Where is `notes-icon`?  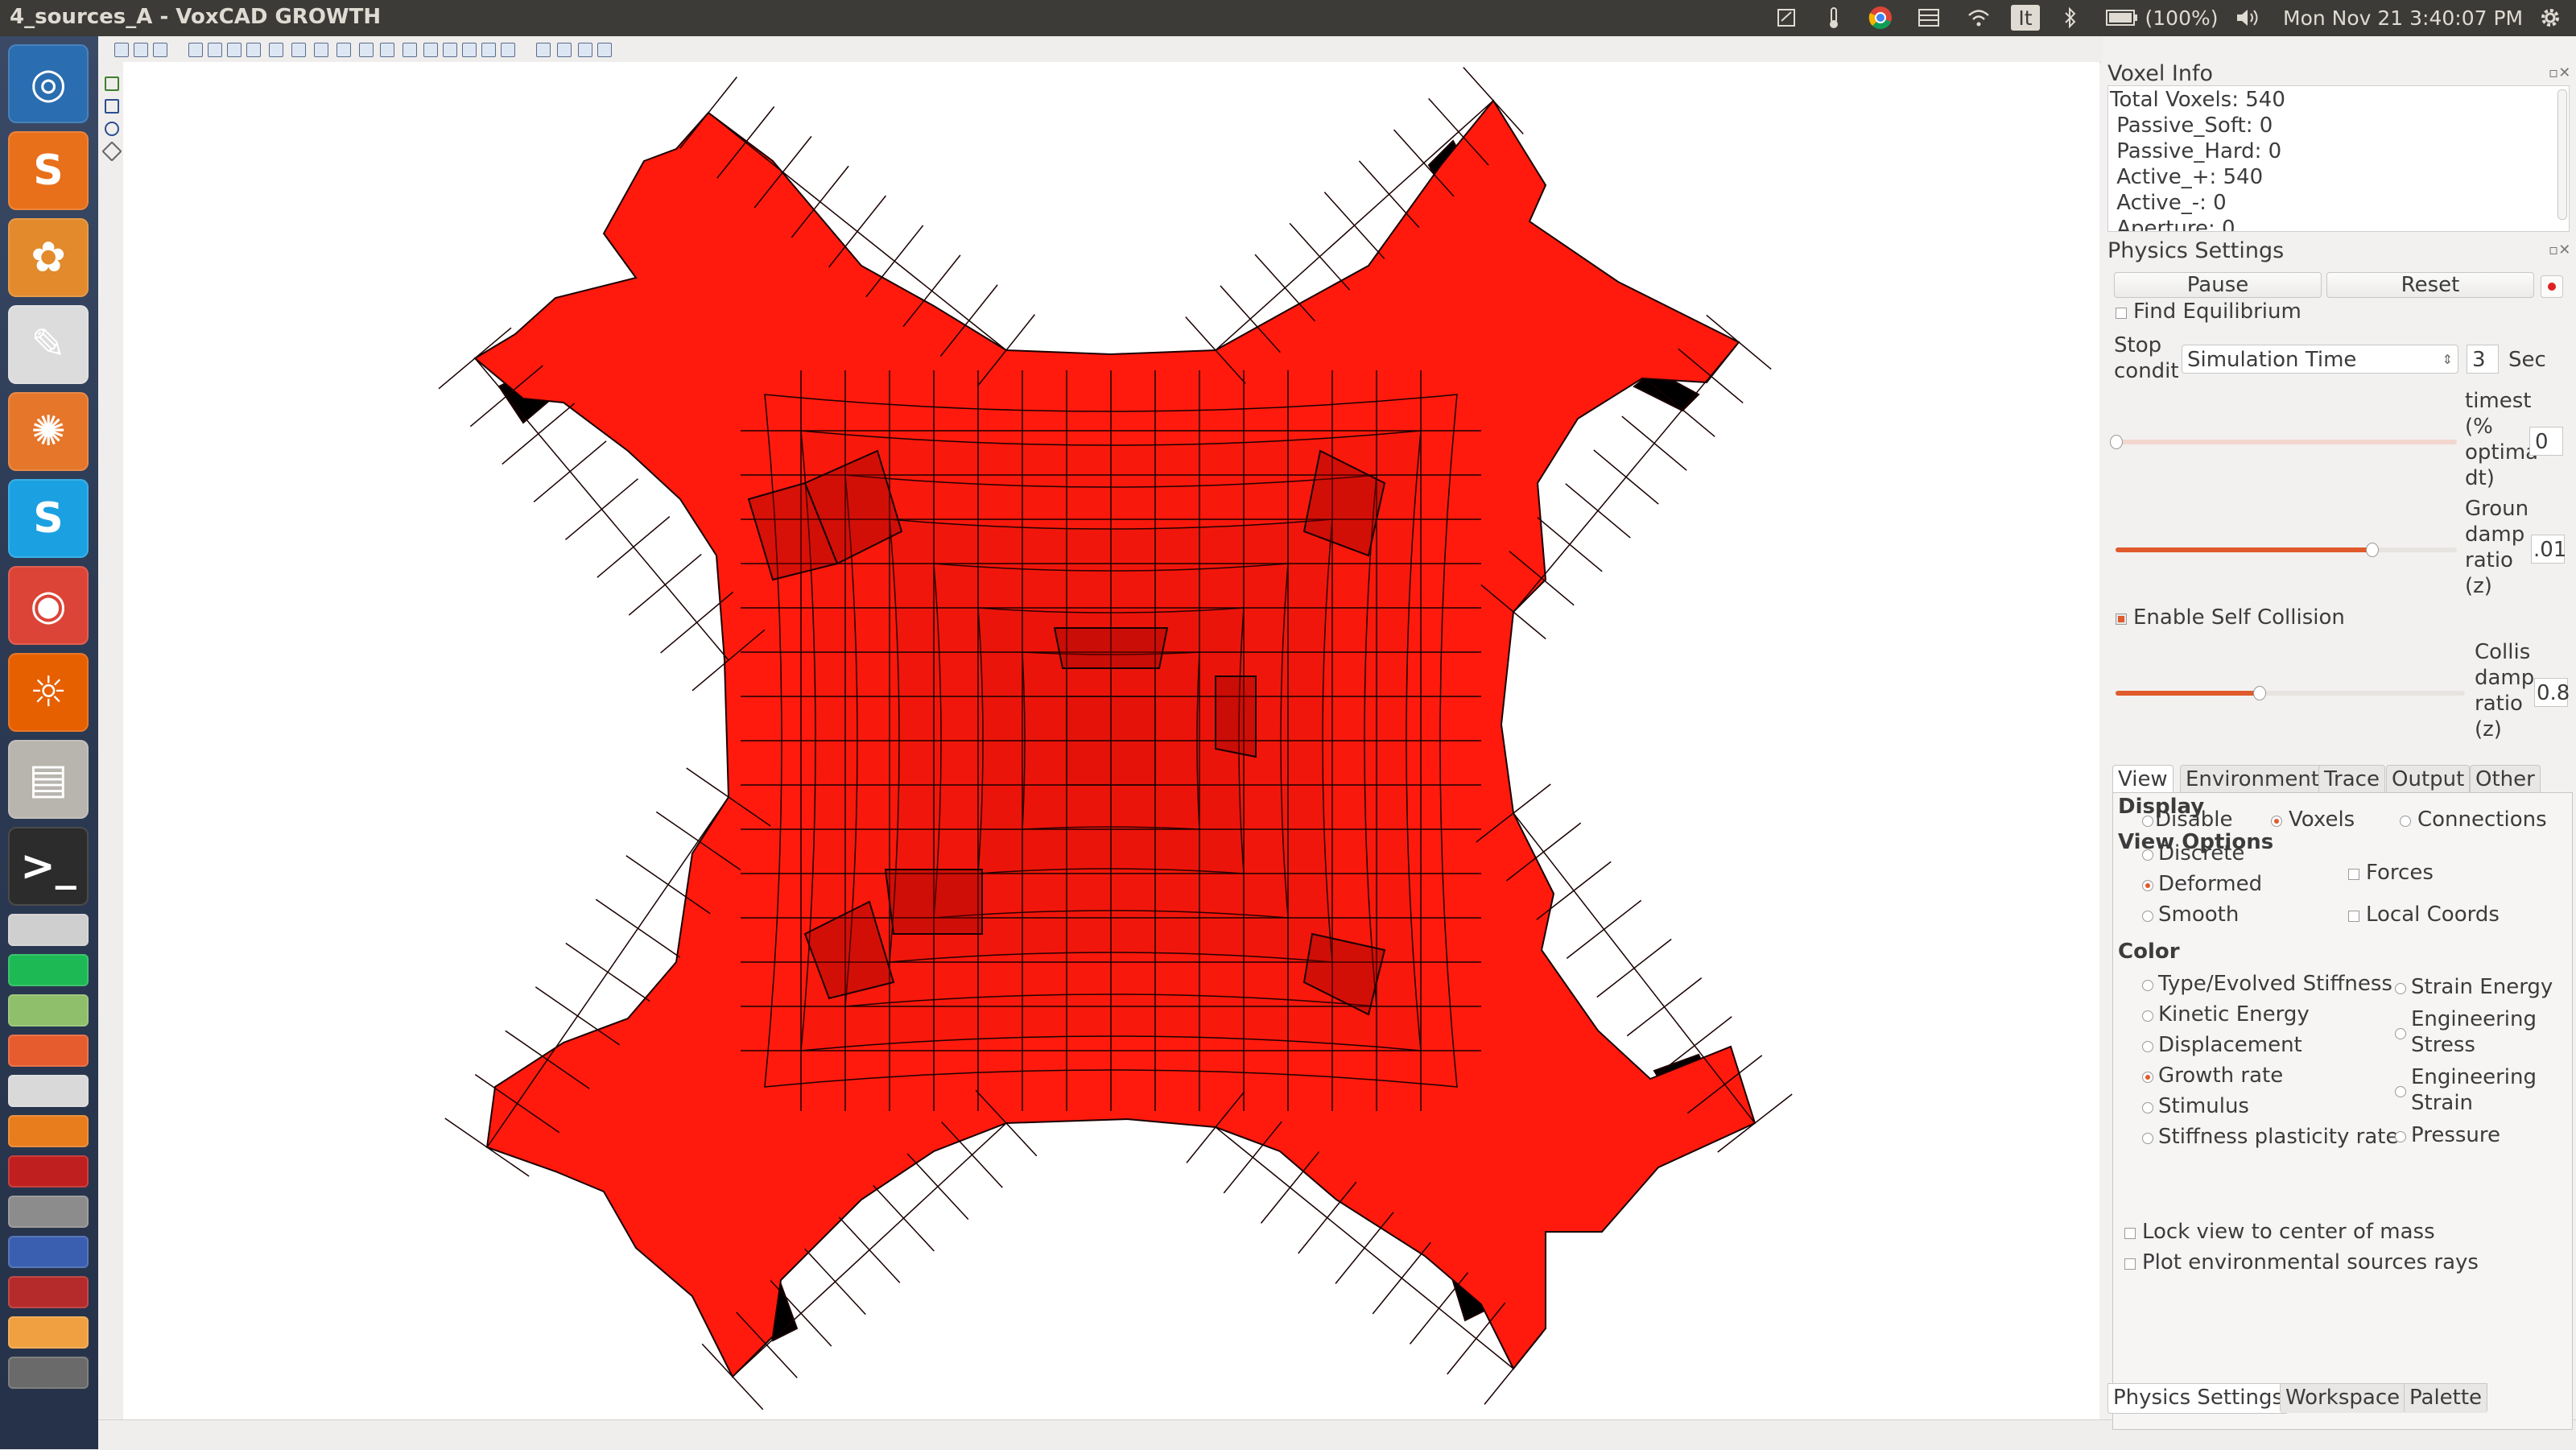
notes-icon is located at coordinates (1787, 17).